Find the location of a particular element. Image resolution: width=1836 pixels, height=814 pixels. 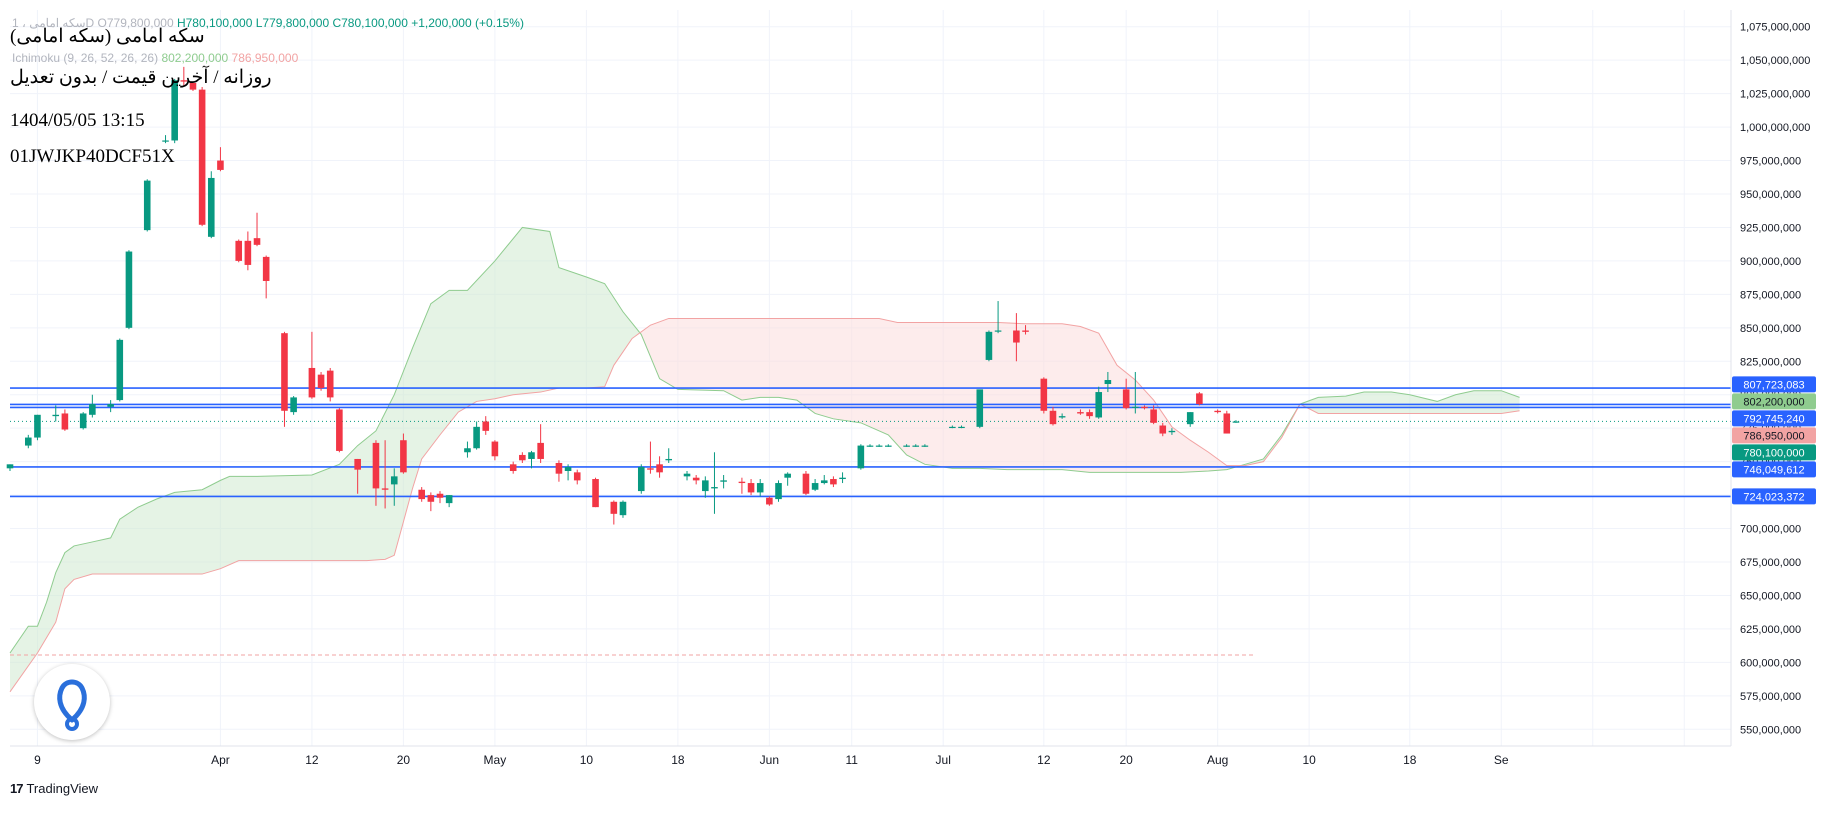

price-tick-label: 700,000,000 is located at coordinates (1770, 530).